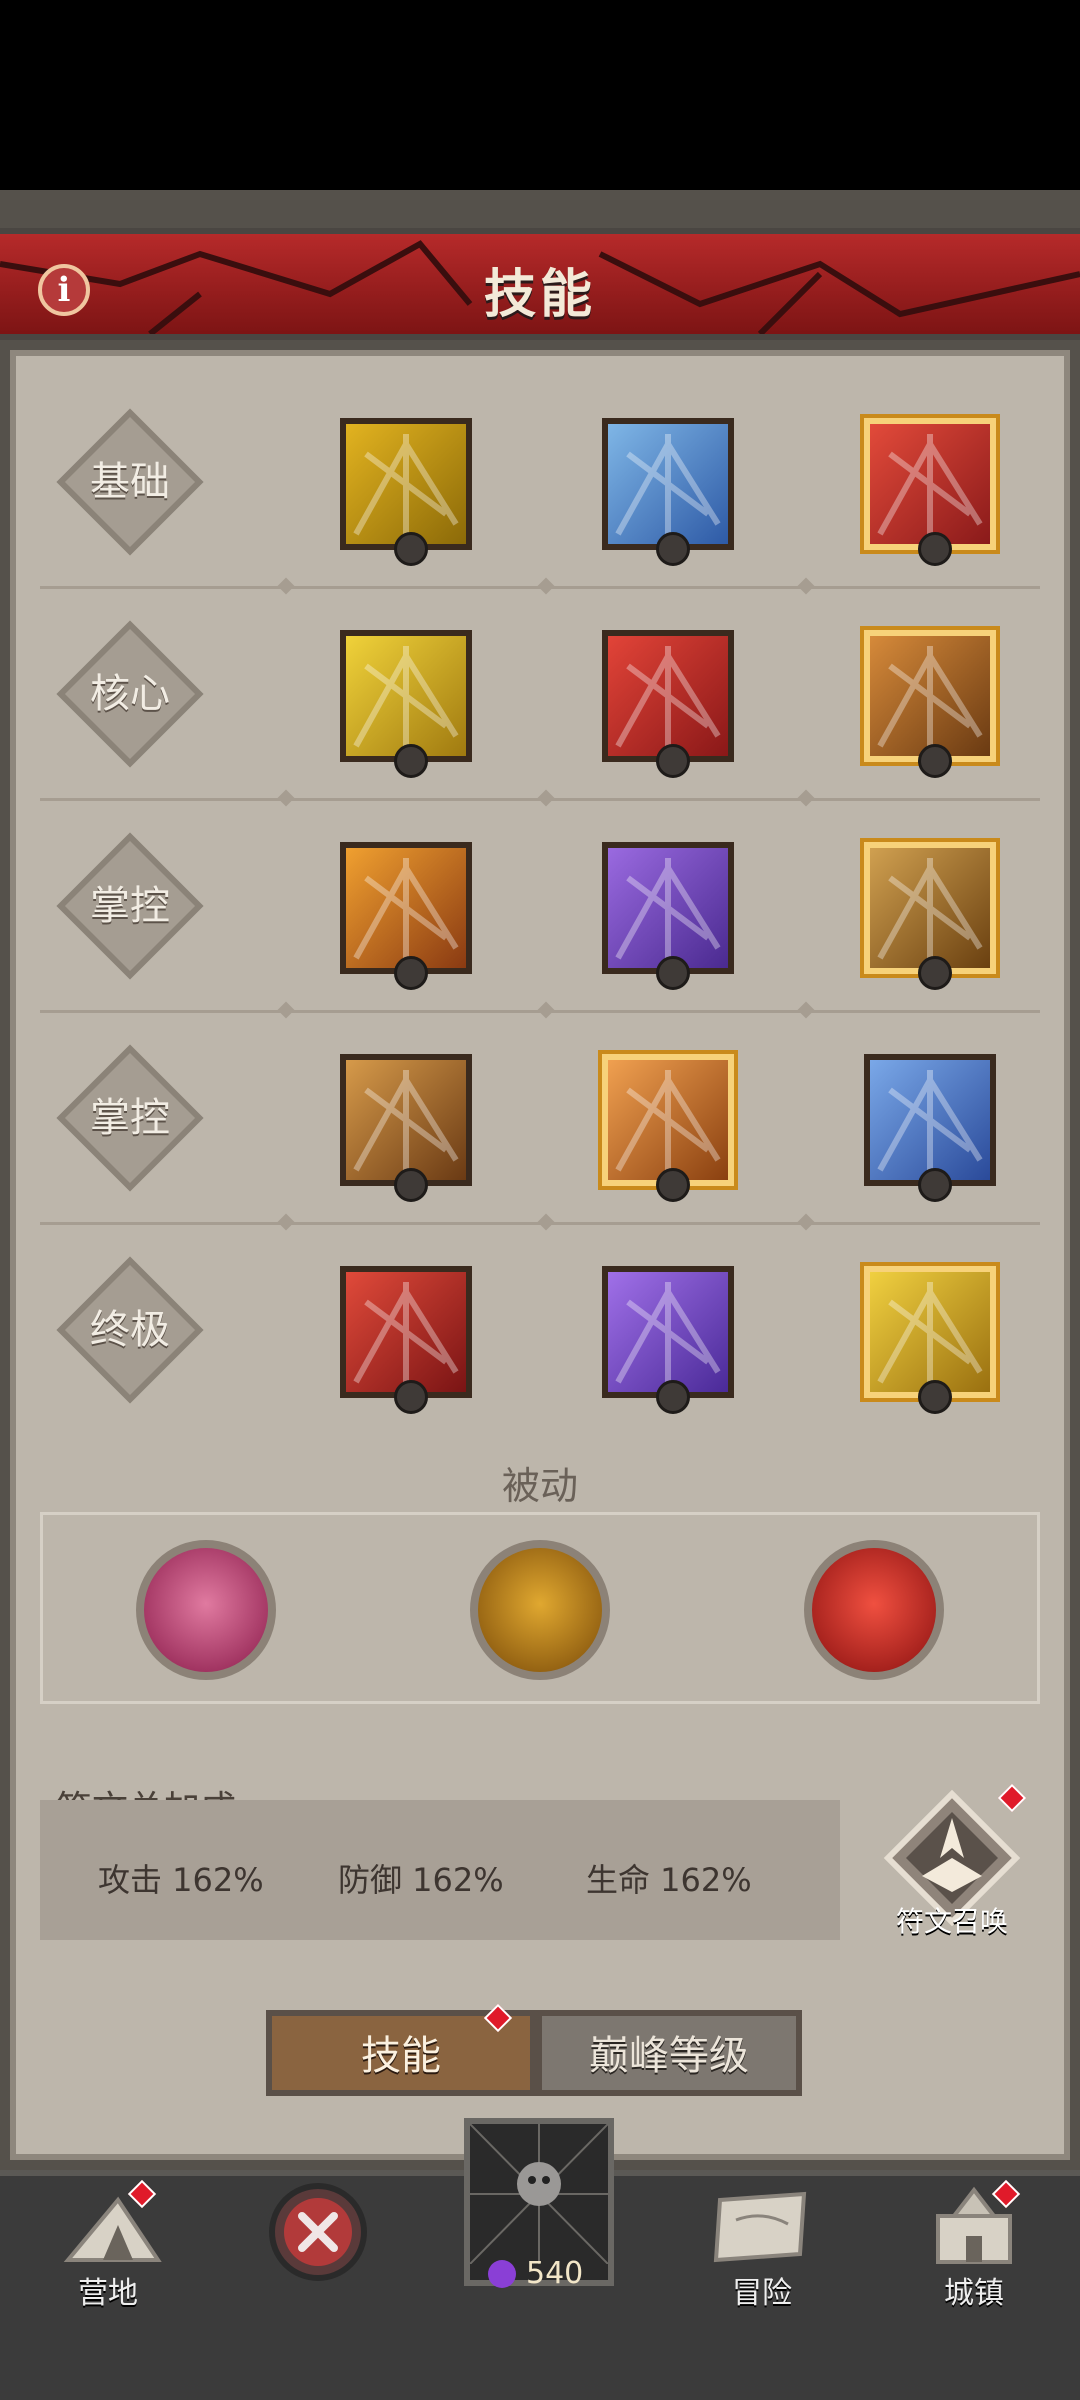 The width and height of the screenshot is (1080, 2400). I want to click on passive-skill-bleeding-heart-icon, so click(206, 1610).